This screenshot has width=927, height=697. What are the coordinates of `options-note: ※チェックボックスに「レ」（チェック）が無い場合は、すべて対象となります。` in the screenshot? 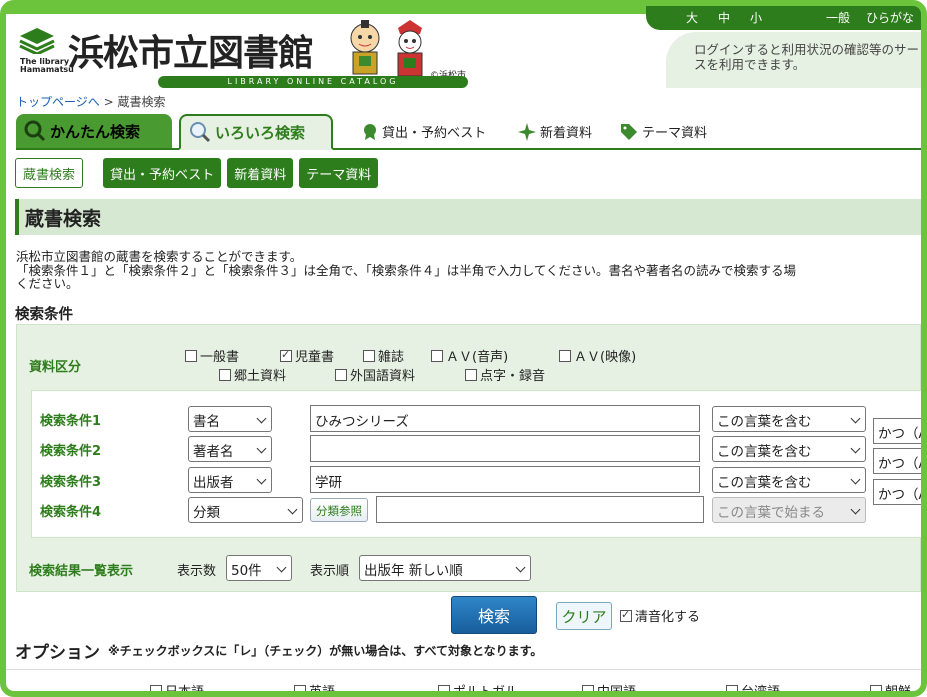 It's located at (325, 651).